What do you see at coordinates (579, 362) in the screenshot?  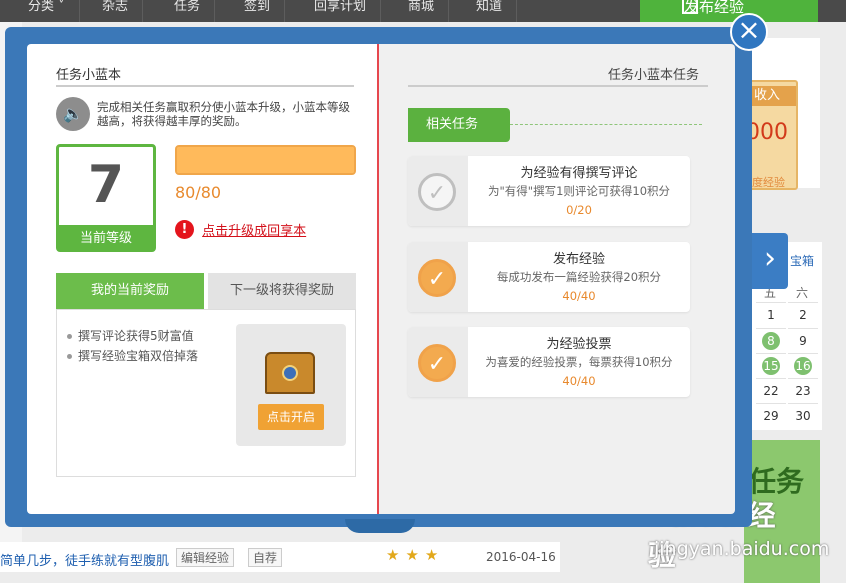 I see `task-description: 为喜爱的经验投票，每票获得10积分` at bounding box center [579, 362].